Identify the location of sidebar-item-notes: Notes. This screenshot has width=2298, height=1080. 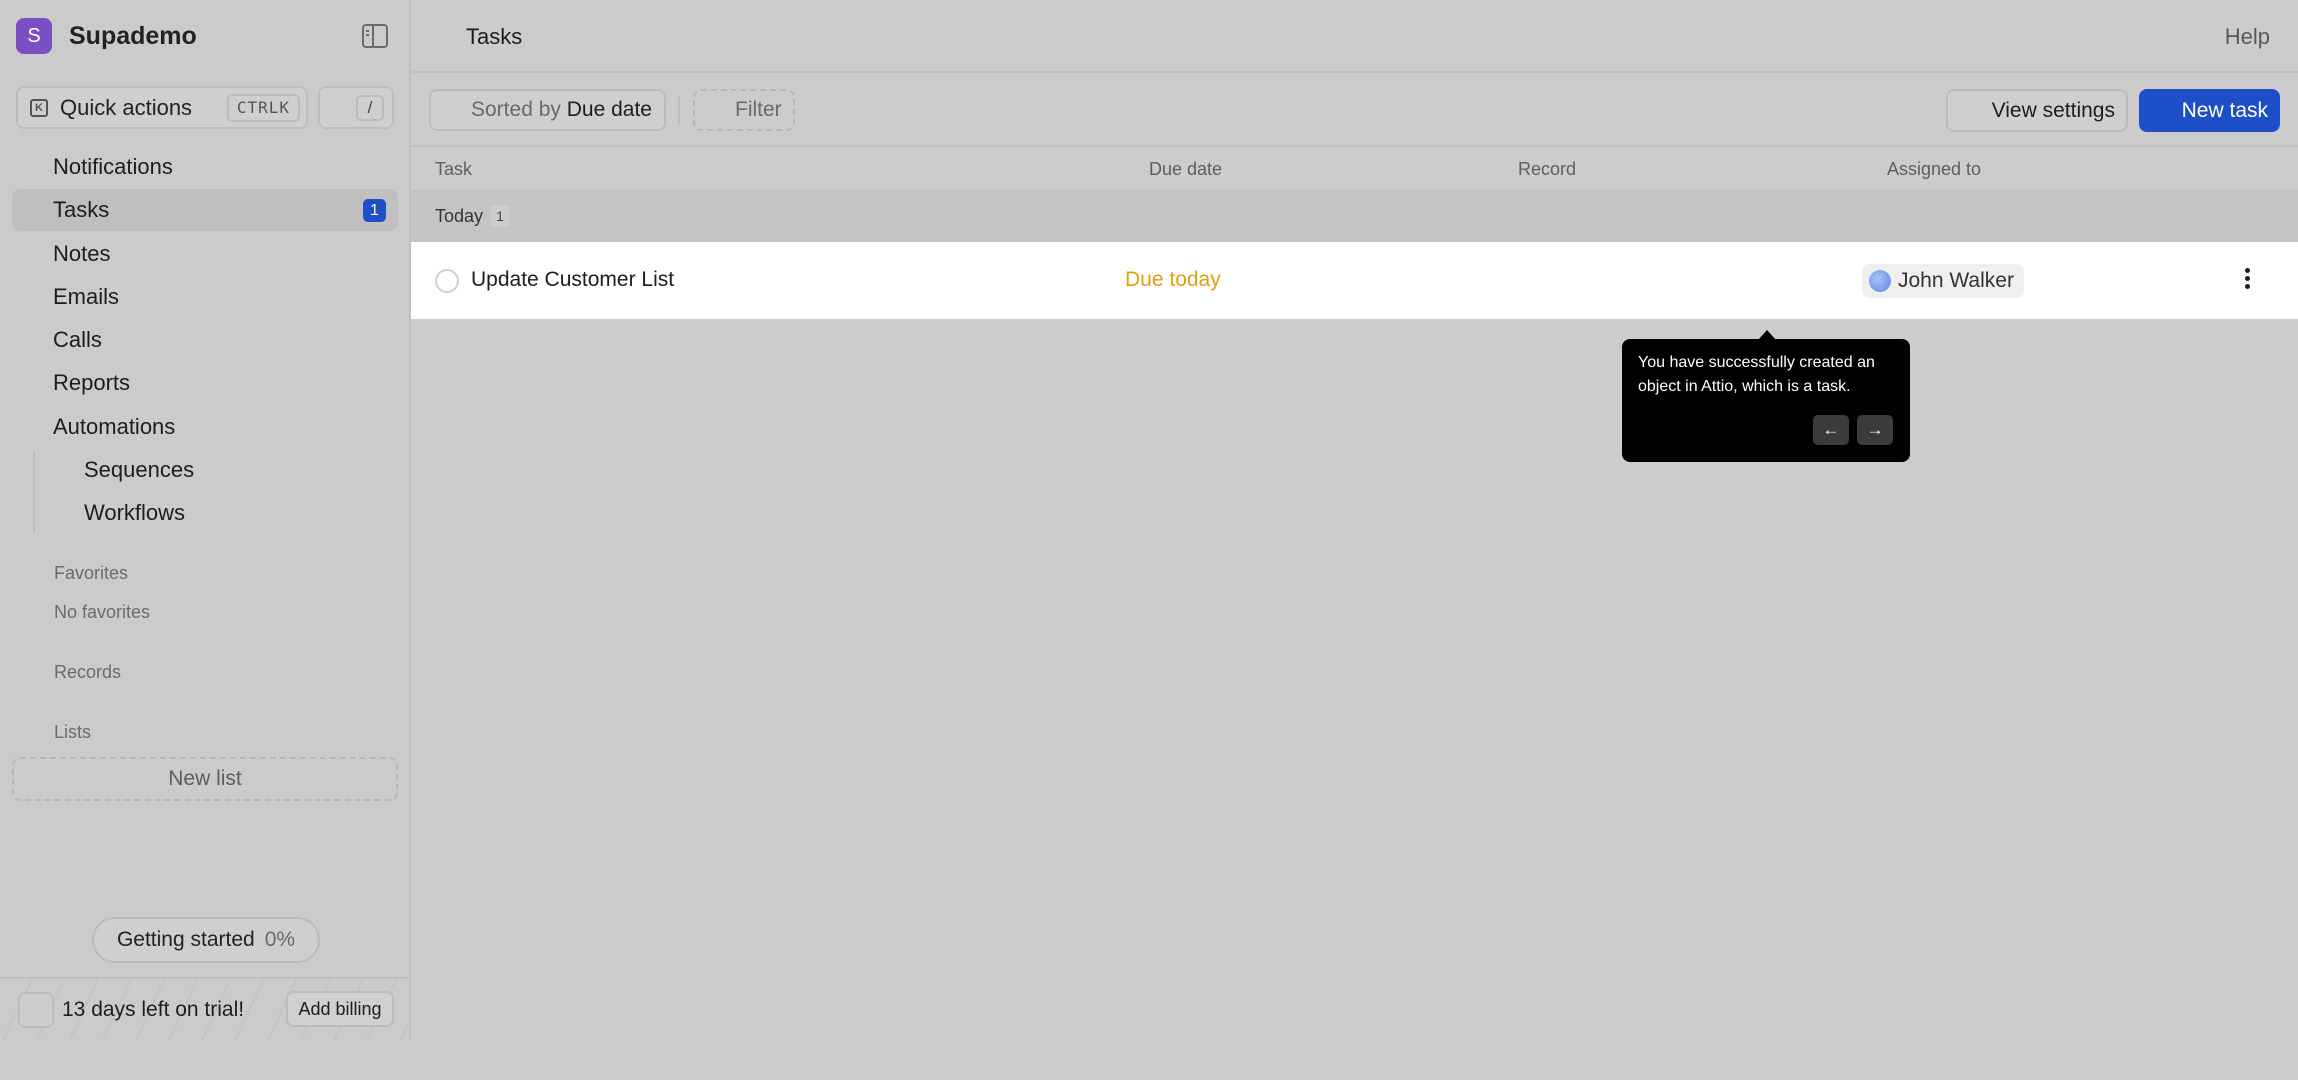
(205, 254).